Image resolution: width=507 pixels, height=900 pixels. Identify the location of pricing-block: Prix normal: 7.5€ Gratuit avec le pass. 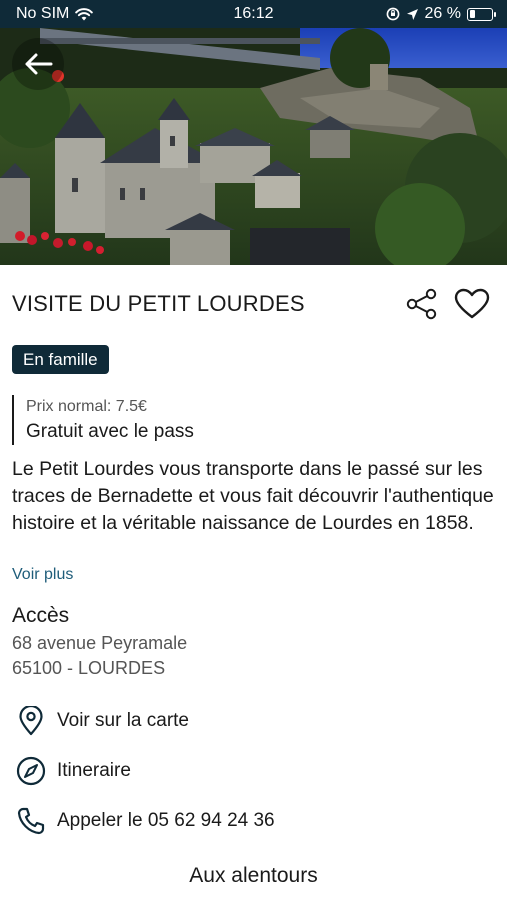
(103, 420).